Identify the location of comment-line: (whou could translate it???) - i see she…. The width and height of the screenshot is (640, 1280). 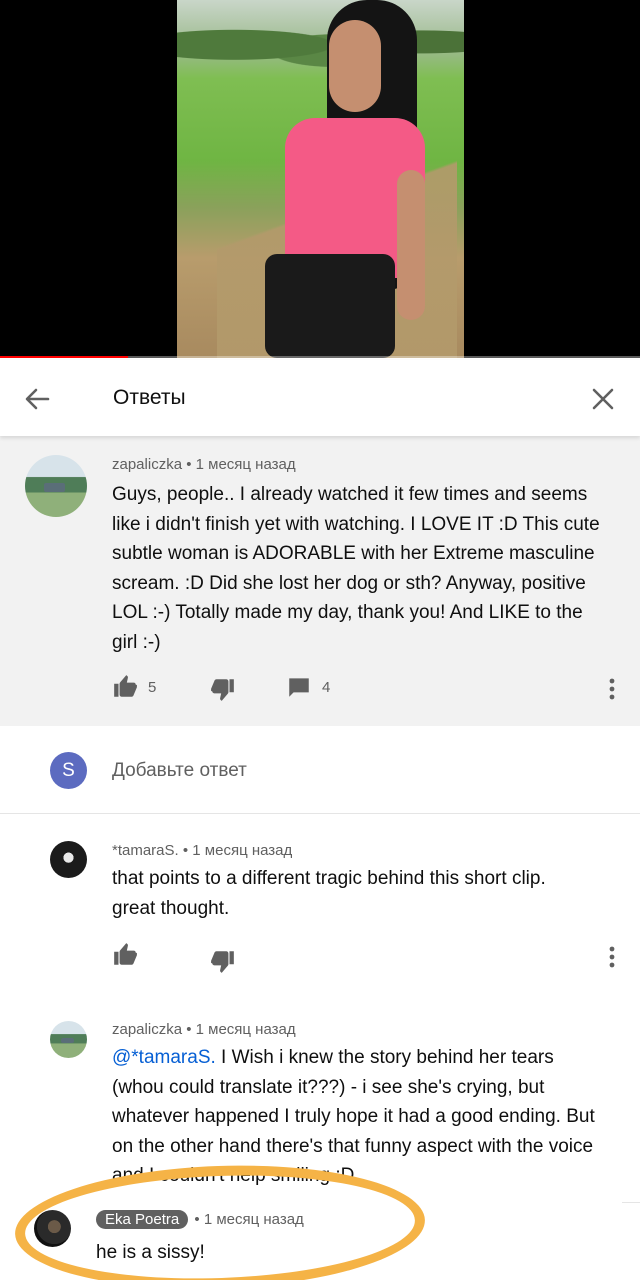
(328, 1087).